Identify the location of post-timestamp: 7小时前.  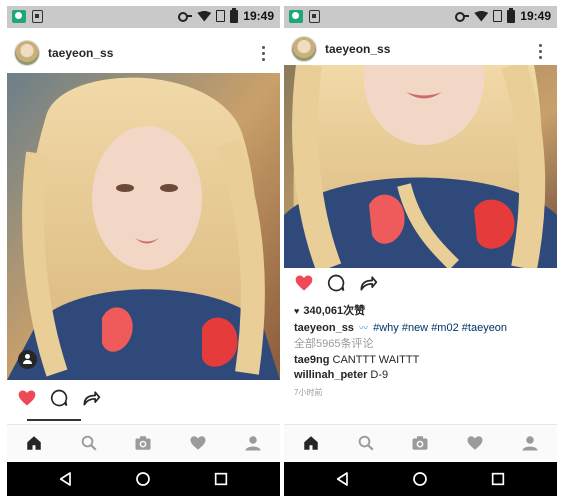
(308, 392).